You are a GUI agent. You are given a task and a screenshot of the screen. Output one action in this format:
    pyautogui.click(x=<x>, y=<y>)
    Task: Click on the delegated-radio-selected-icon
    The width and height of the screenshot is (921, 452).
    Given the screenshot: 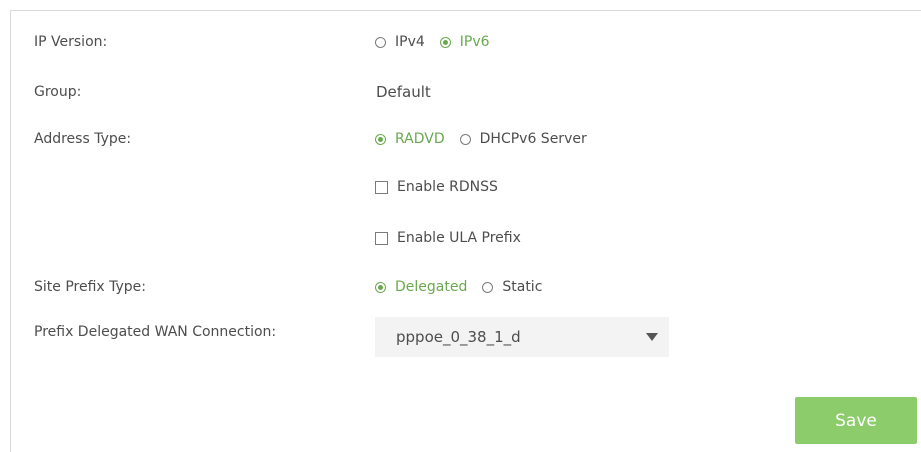 What is the action you would take?
    pyautogui.click(x=380, y=287)
    